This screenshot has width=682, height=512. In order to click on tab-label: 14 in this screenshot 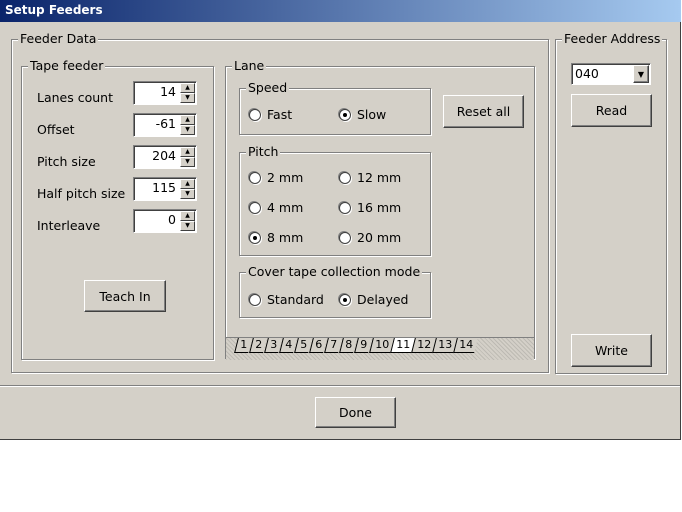, I will do `click(466, 344)`.